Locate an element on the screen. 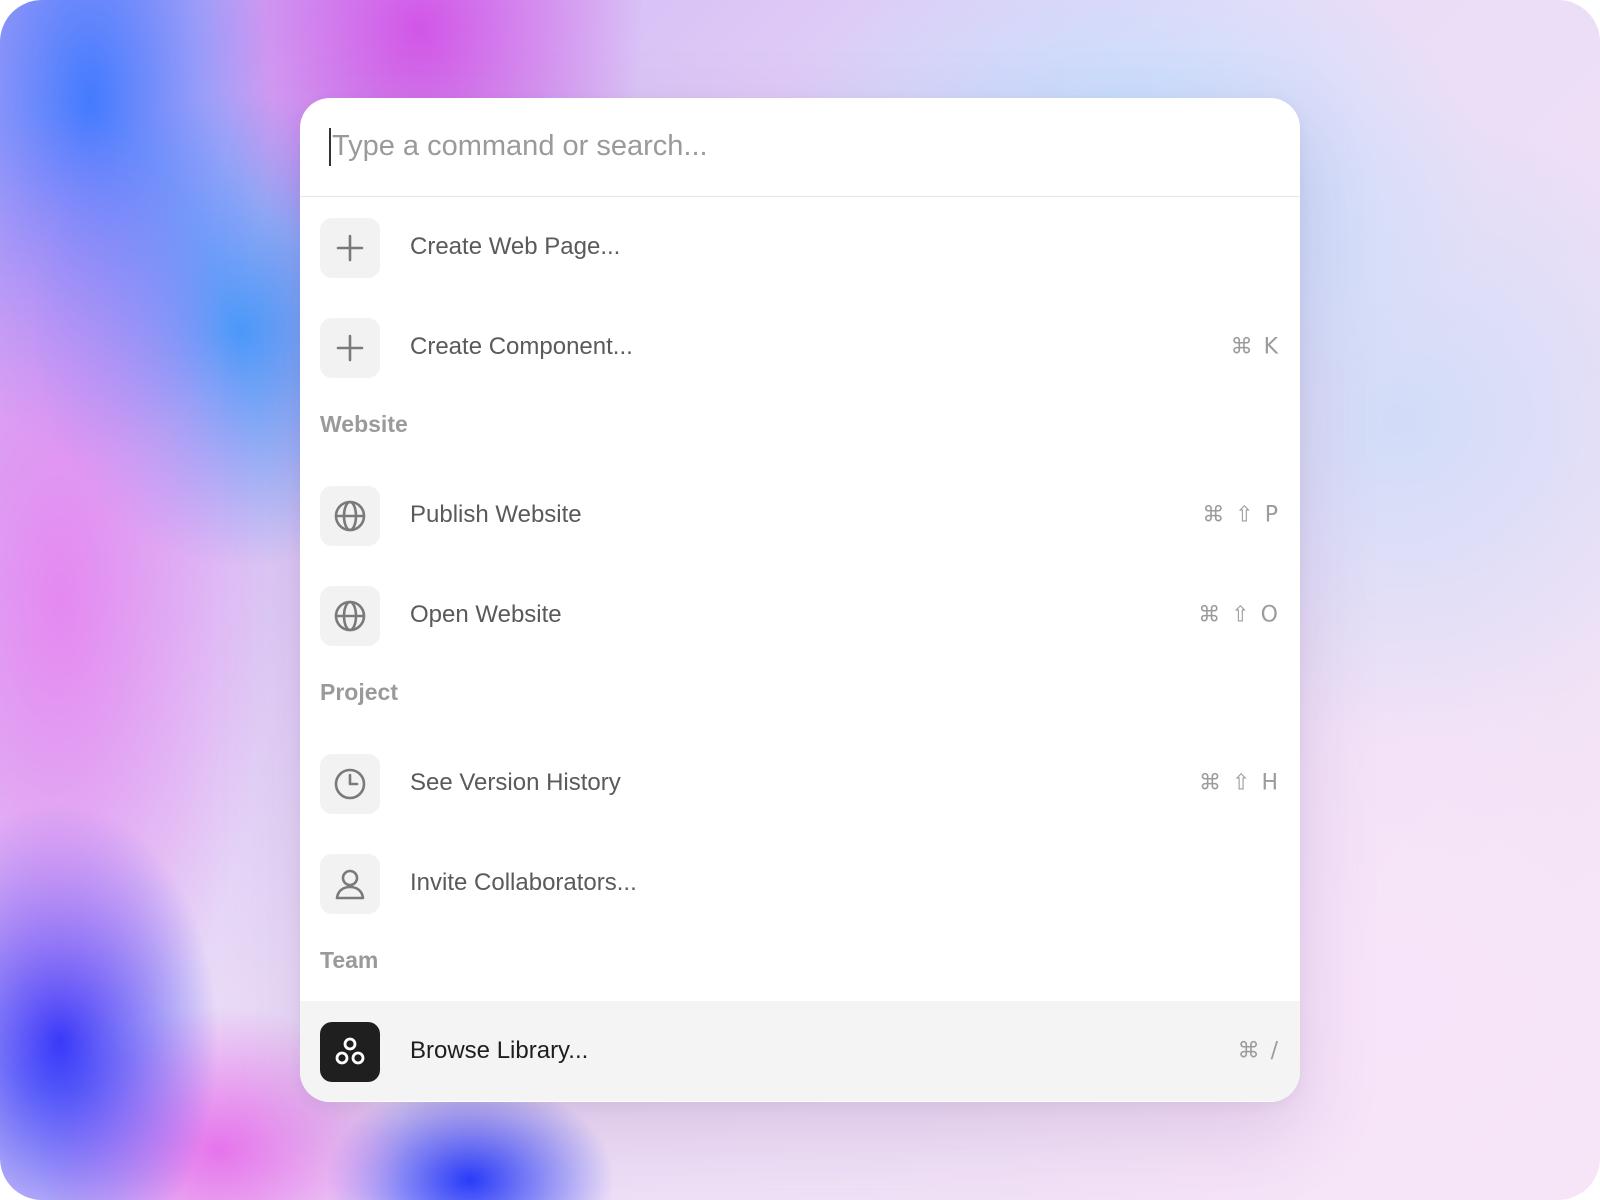 The image size is (1600, 1200). command-shortcut: ⌘ K is located at coordinates (1255, 347).